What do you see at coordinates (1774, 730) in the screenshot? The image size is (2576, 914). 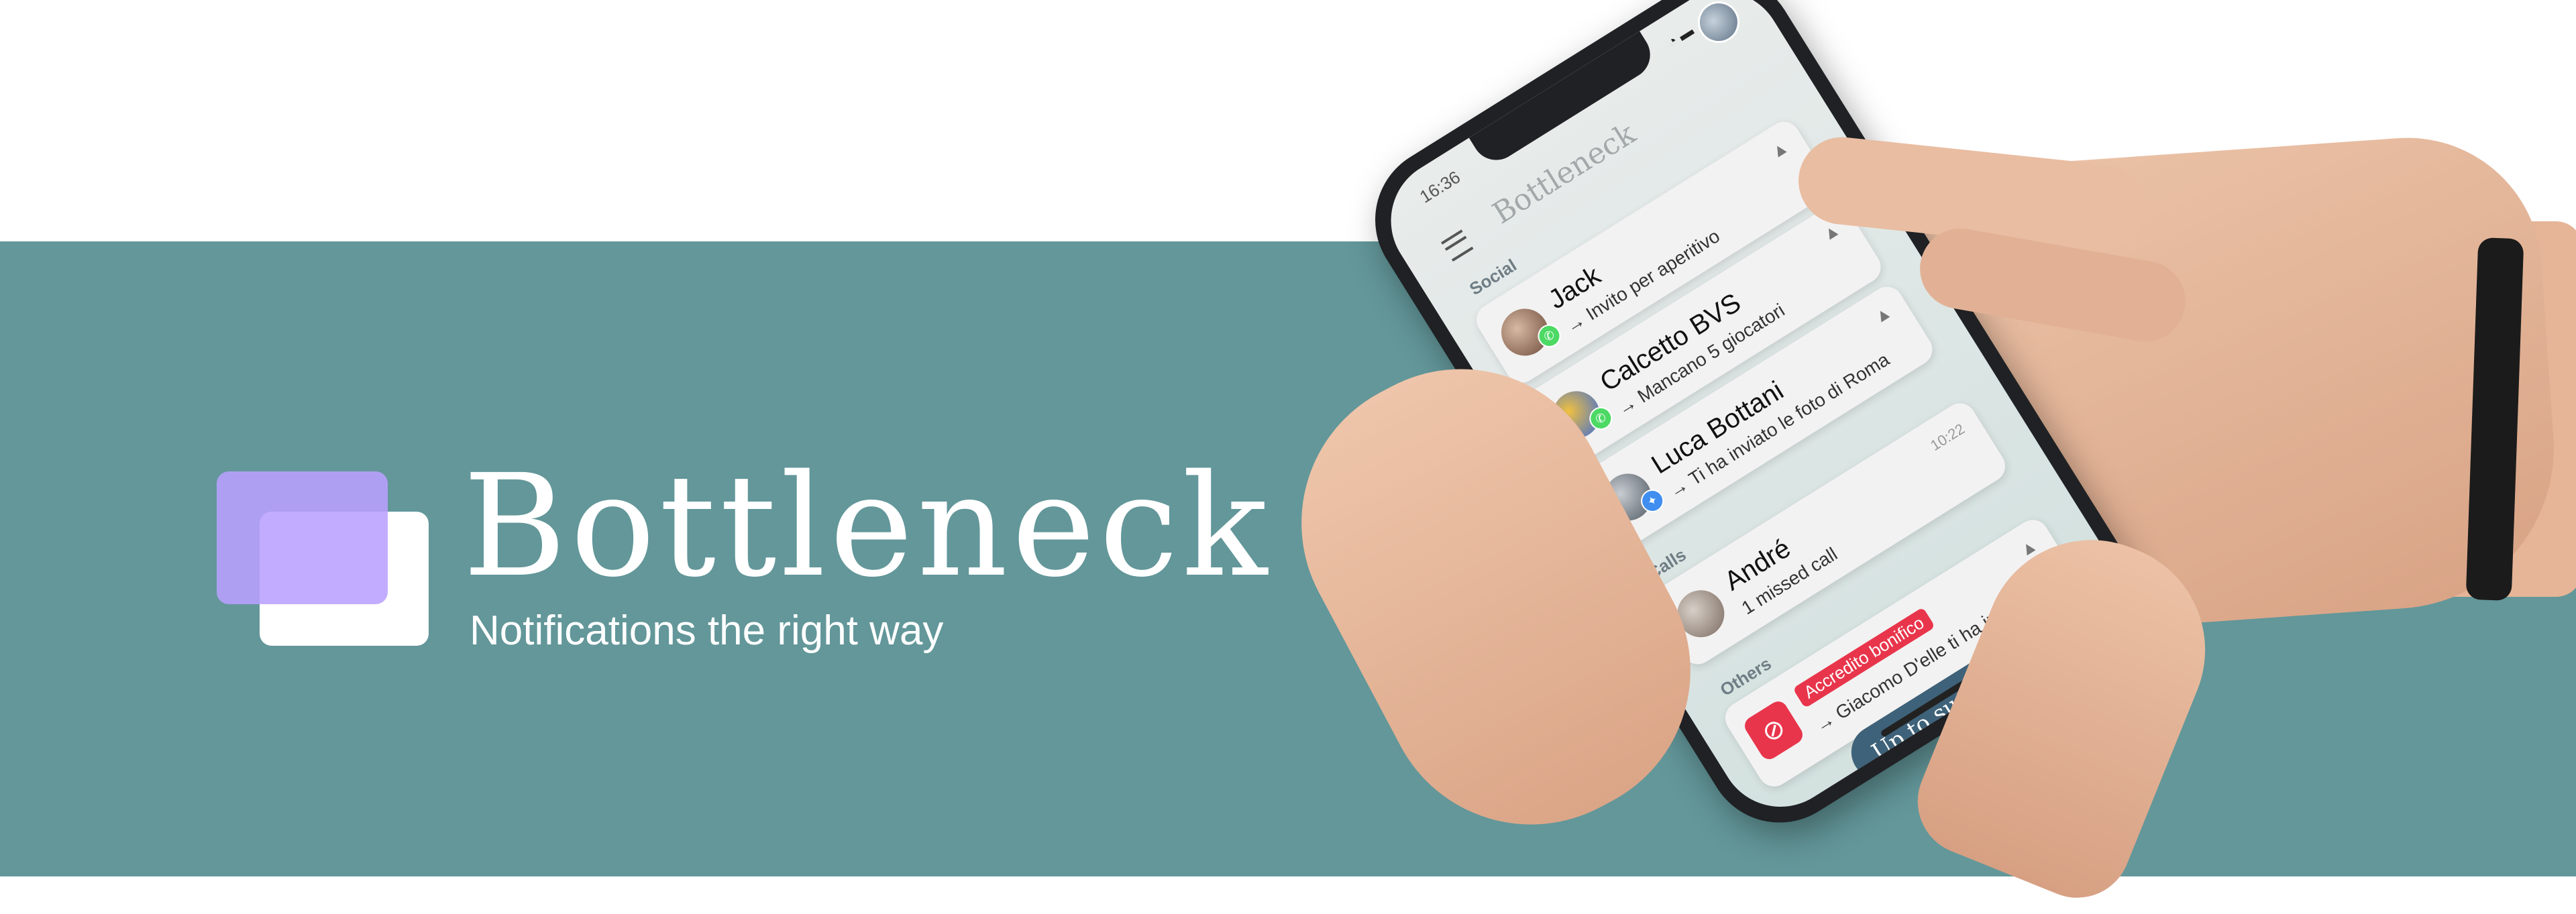 I see `bank-icon: ⊘` at bounding box center [1774, 730].